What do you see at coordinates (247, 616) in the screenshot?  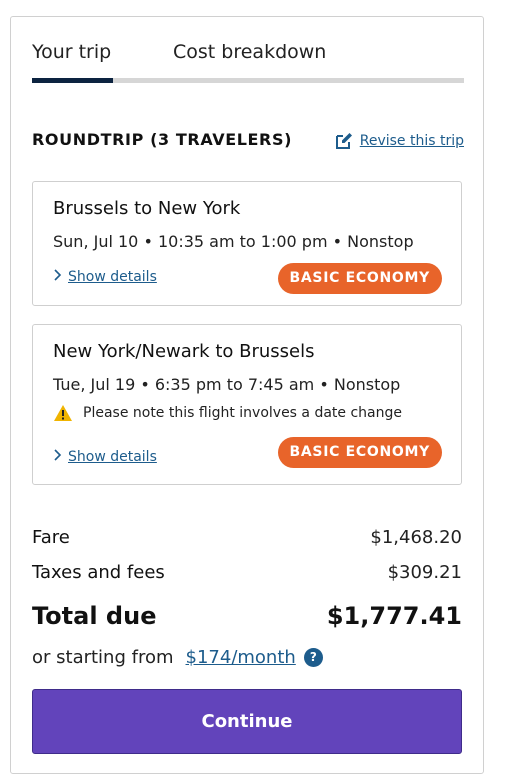 I see `total-row: Total due $1,777.41` at bounding box center [247, 616].